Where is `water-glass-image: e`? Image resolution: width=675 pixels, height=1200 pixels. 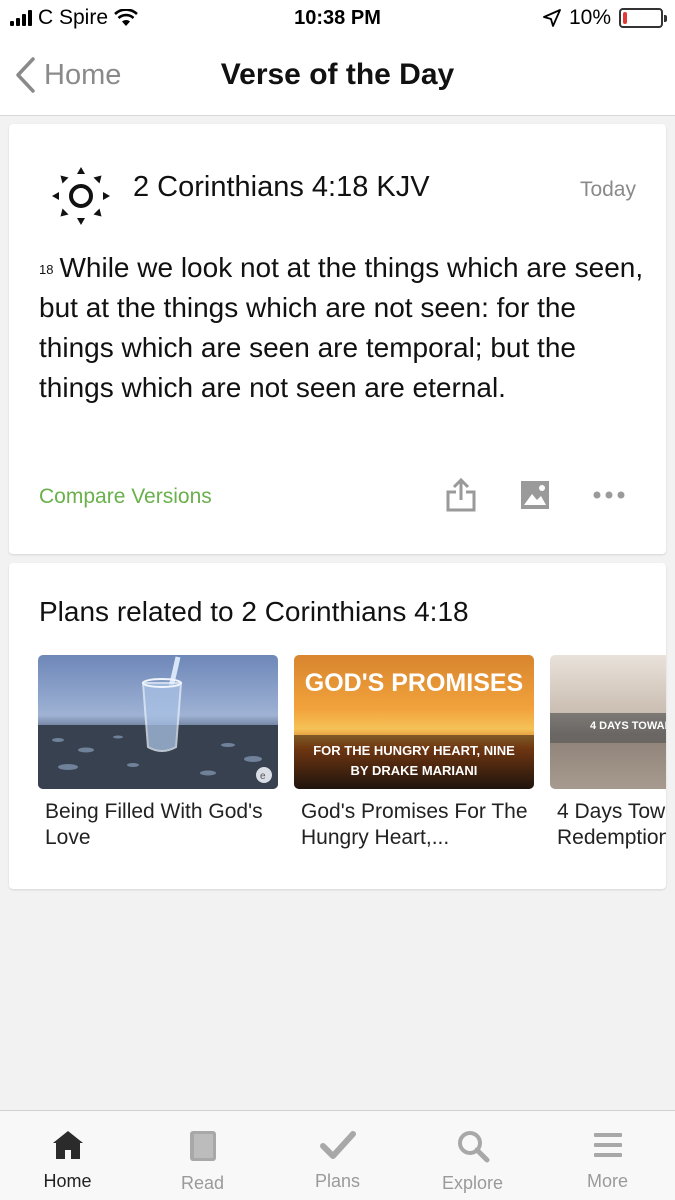
water-glass-image: e is located at coordinates (158, 722).